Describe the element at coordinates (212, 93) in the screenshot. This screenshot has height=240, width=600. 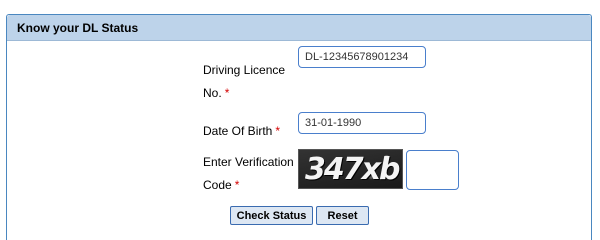
I see `dl-label-text-2: No.` at that location.